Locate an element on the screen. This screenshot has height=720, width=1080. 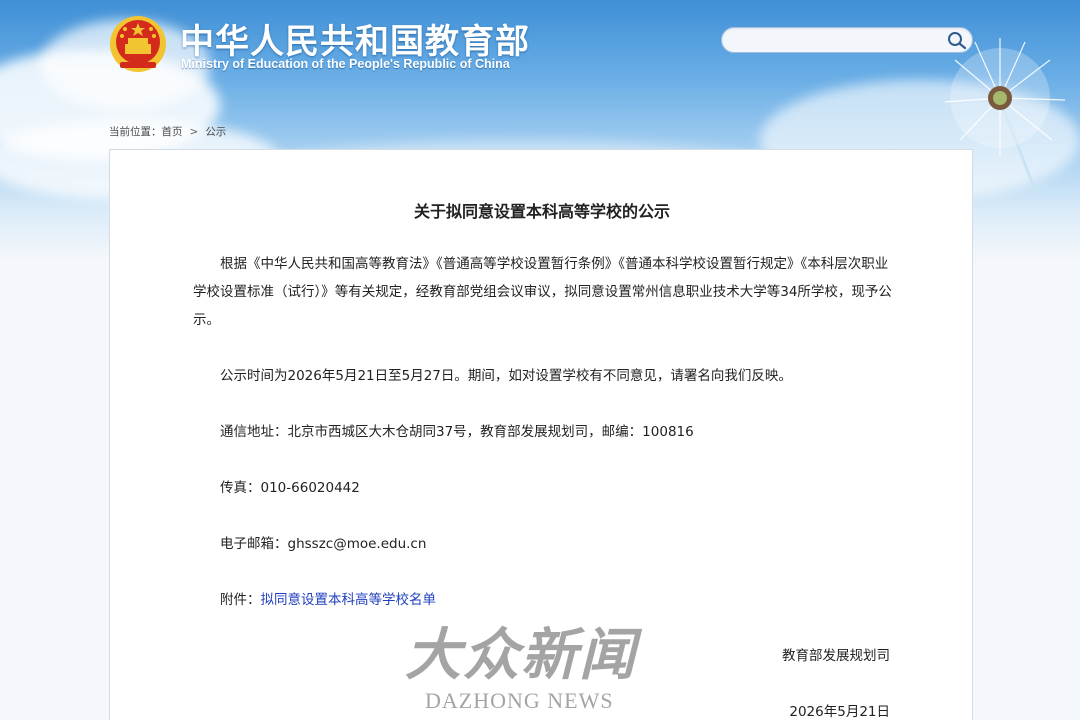
watermark-logo-cn: 大众新闻 is located at coordinates (521, 655).